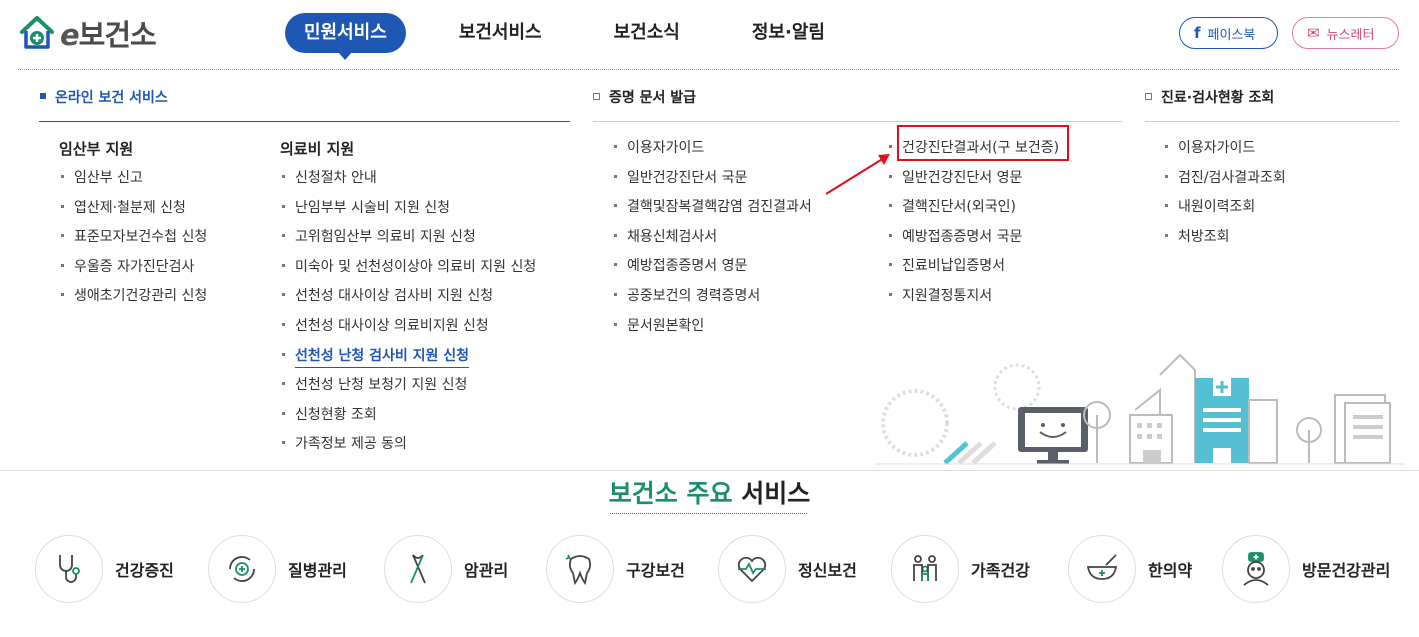 This screenshot has height=637, width=1419. What do you see at coordinates (317, 570) in the screenshot?
I see `service-label: 질병관리` at bounding box center [317, 570].